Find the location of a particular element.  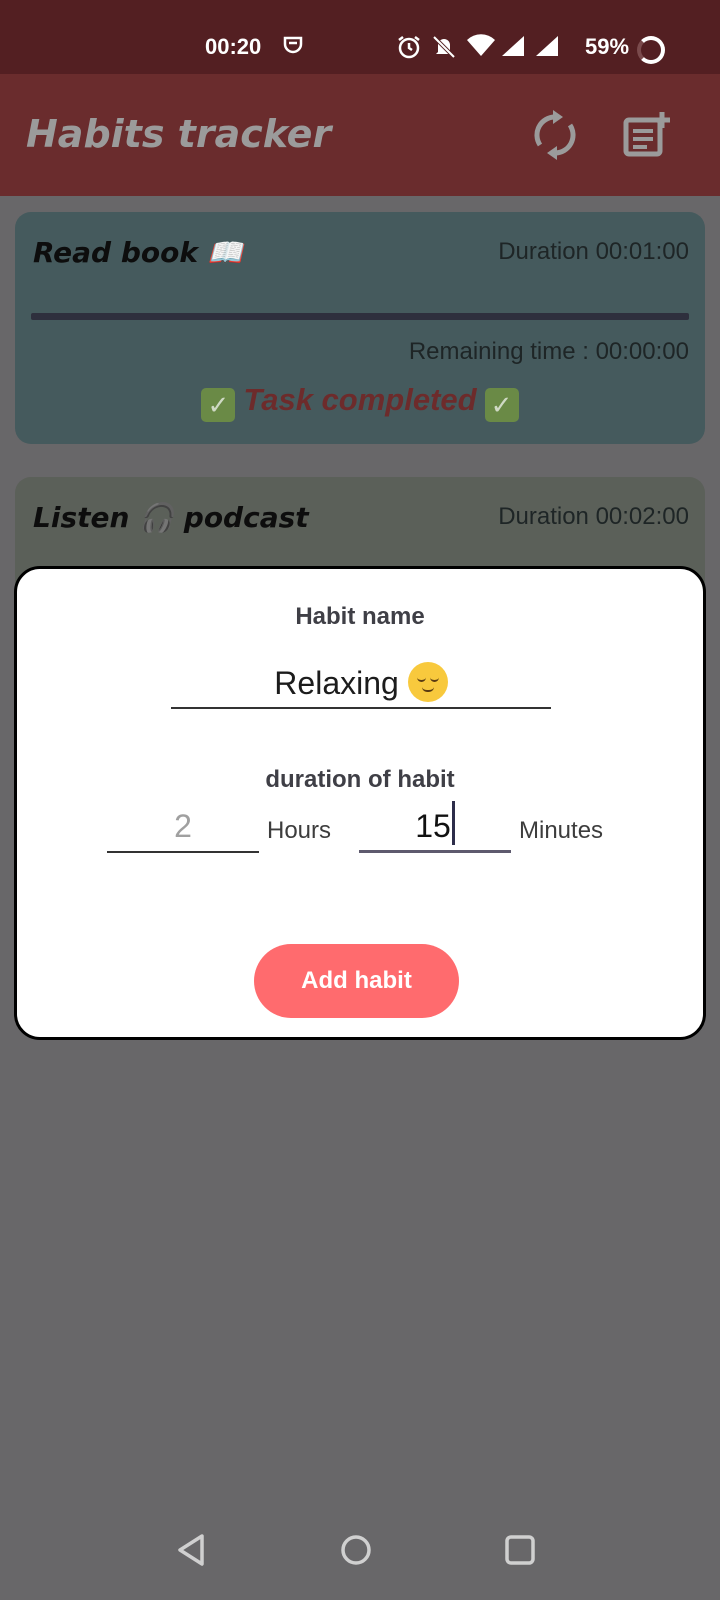

mute-icon is located at coordinates (444, 50).